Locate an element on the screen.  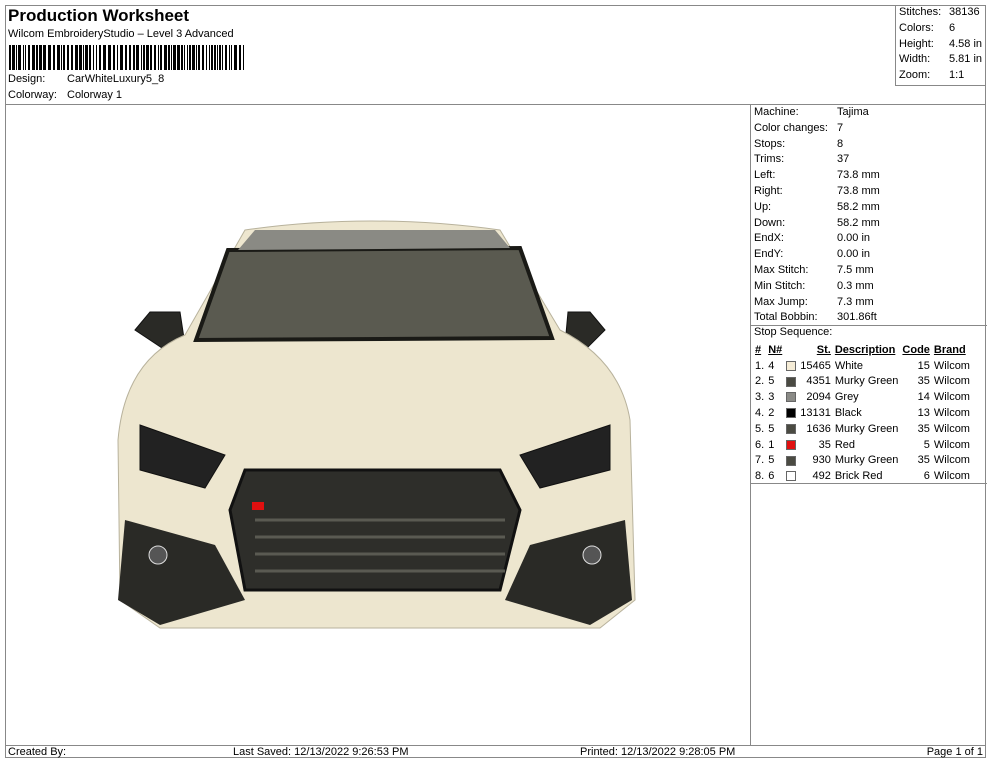
summary-key: Height: is located at coordinates (916, 43).